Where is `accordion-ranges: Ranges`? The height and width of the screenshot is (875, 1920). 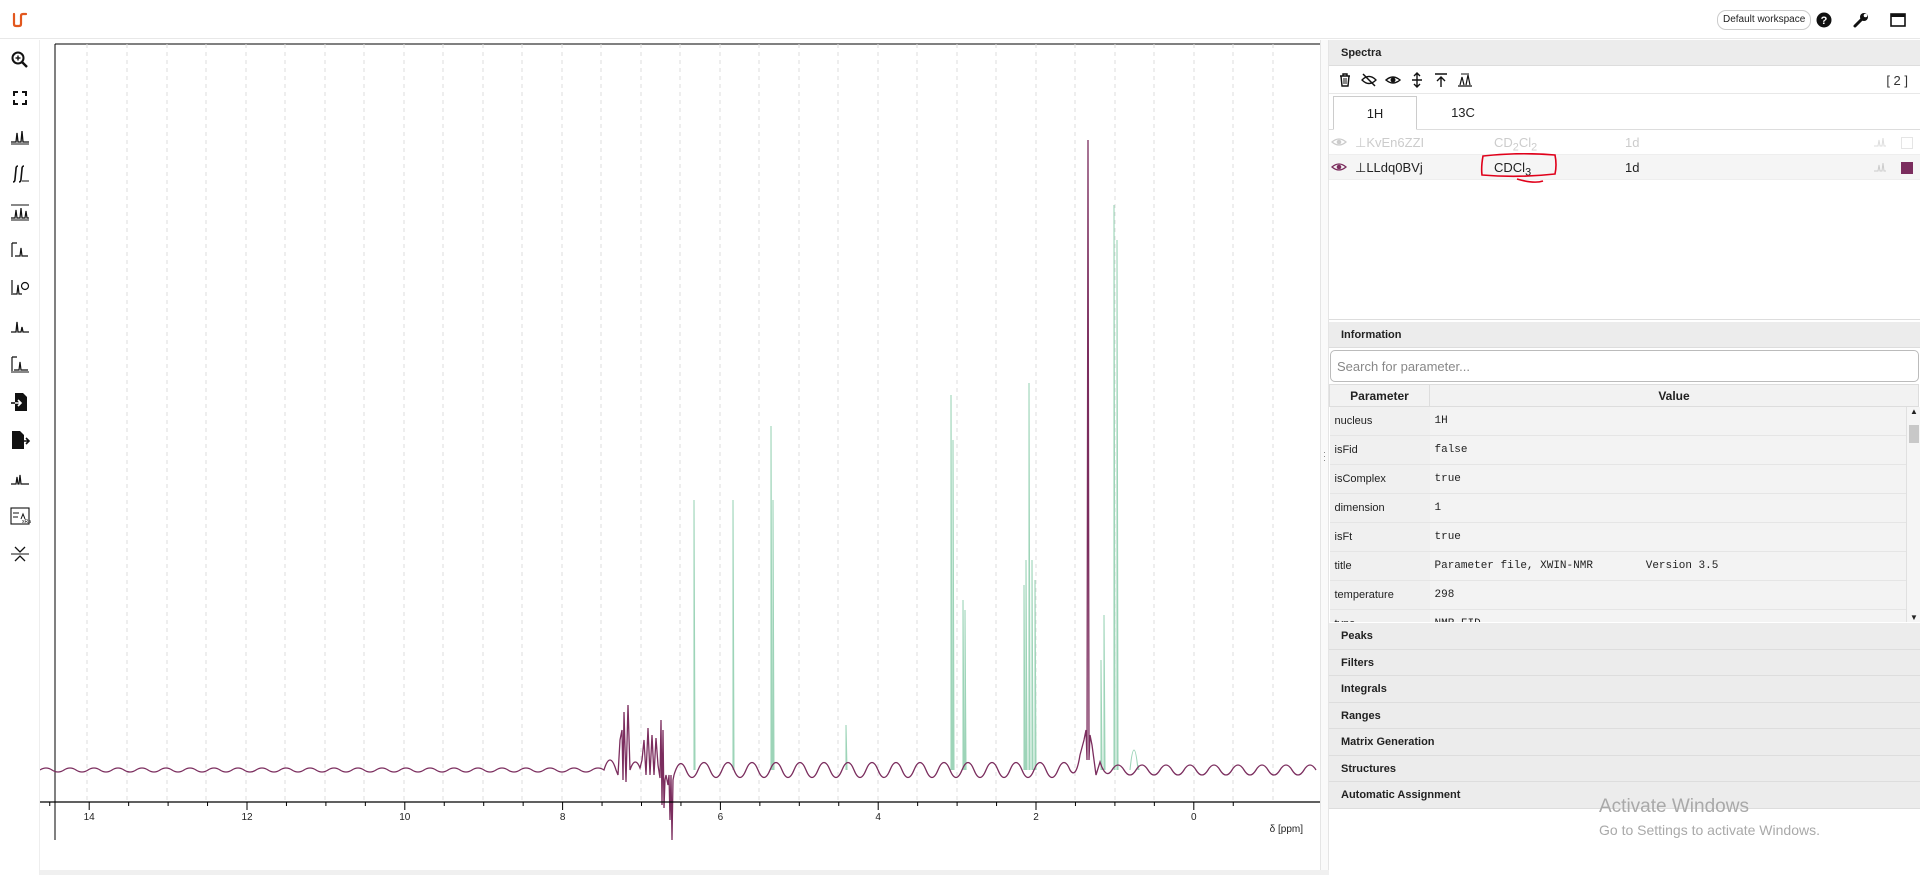
accordion-ranges: Ranges is located at coordinates (1624, 715).